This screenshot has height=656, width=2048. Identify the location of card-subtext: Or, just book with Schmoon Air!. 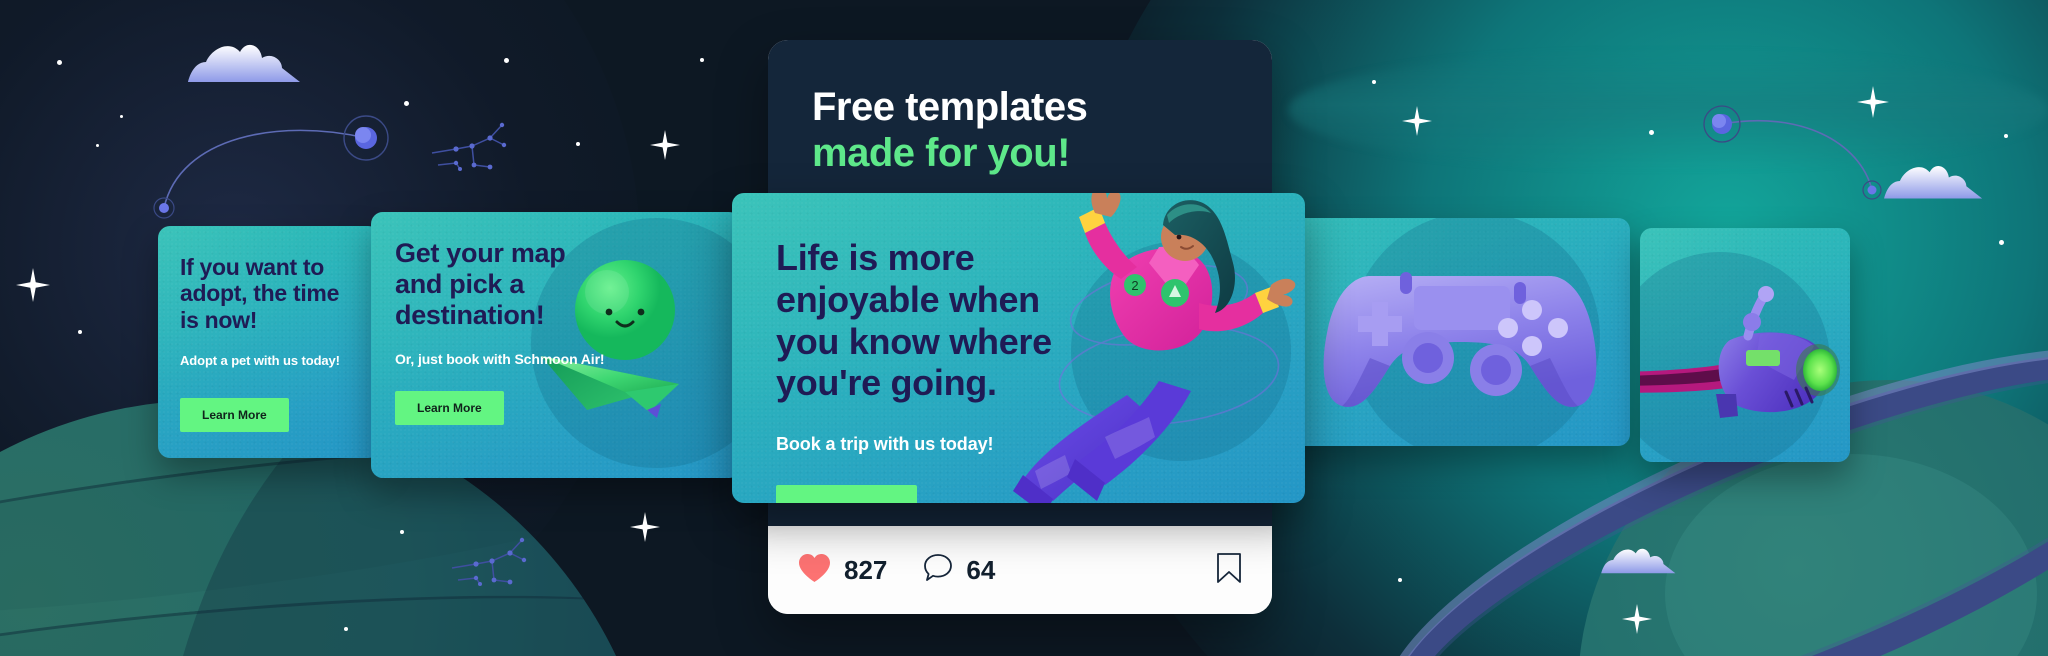
(500, 359).